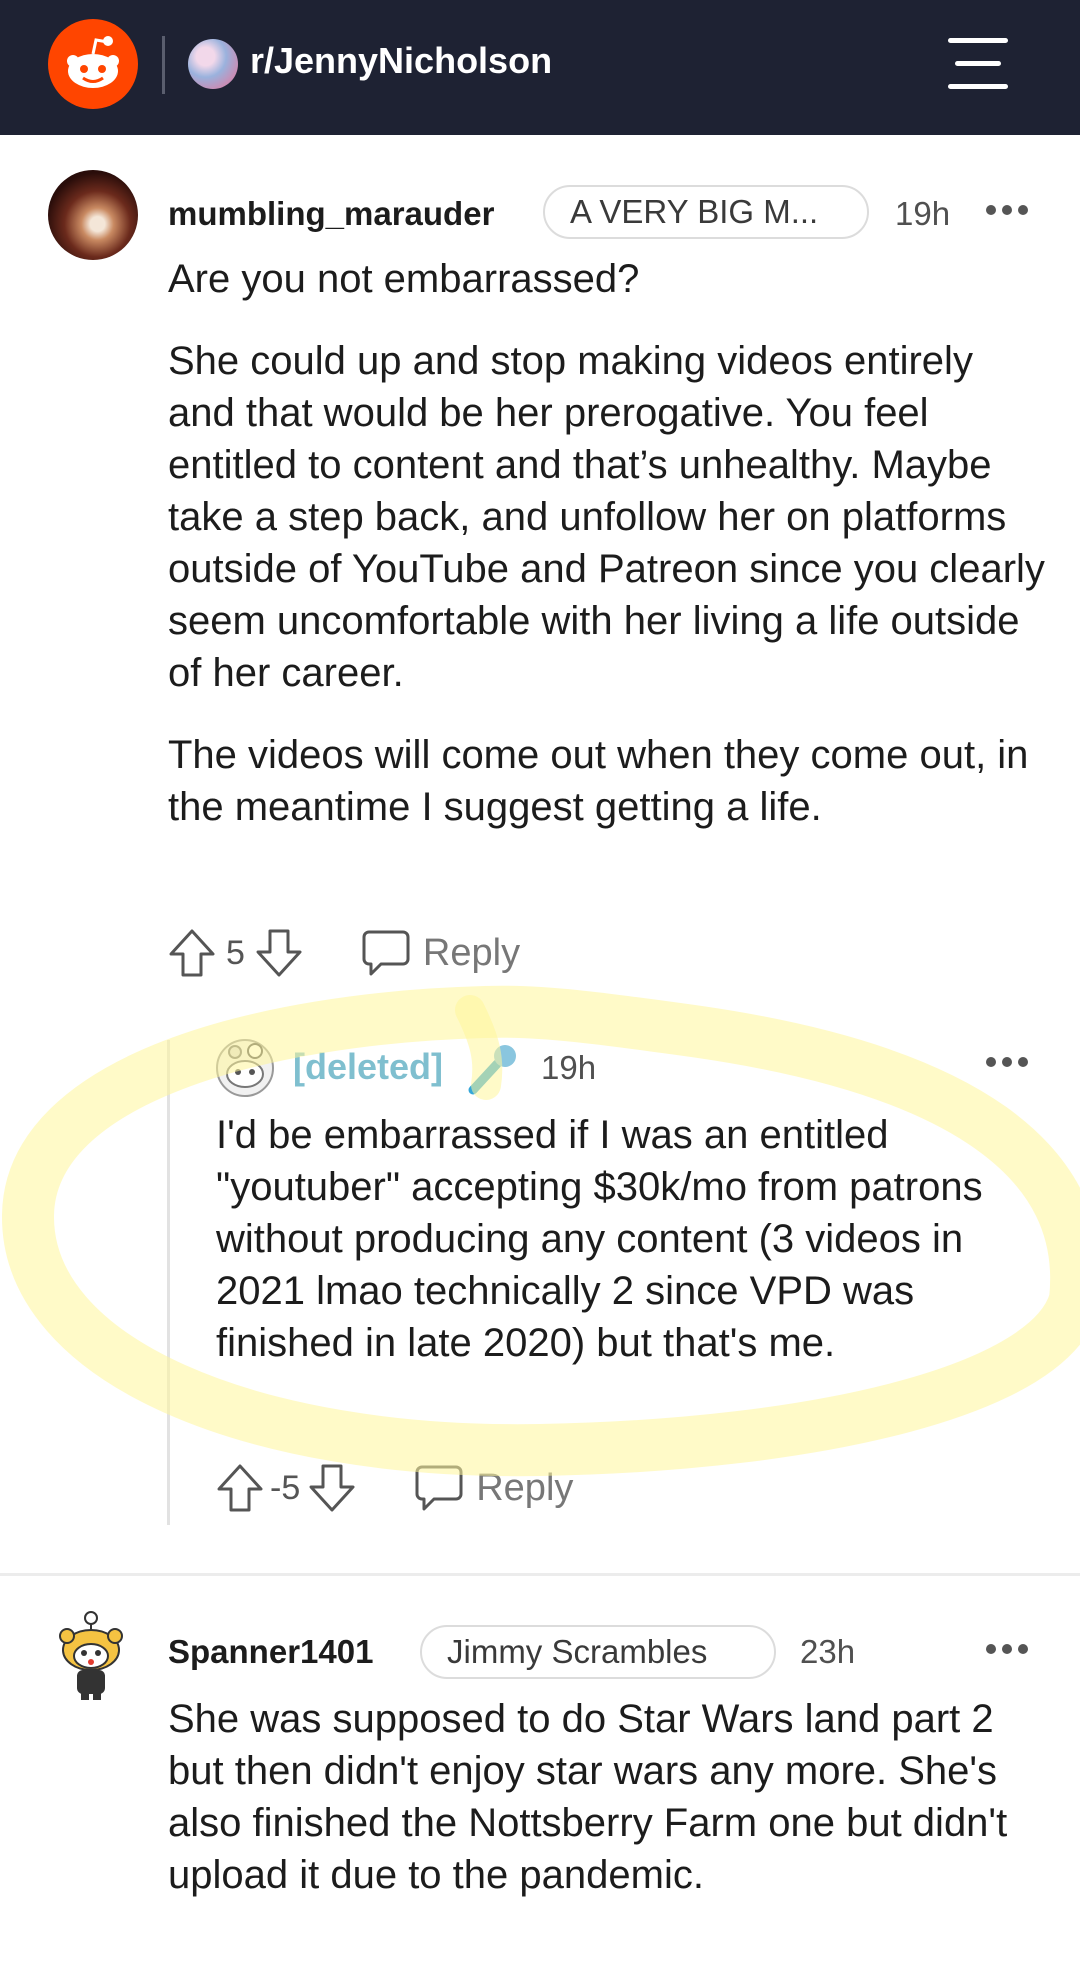  I want to click on vote-count: -5, so click(285, 1487).